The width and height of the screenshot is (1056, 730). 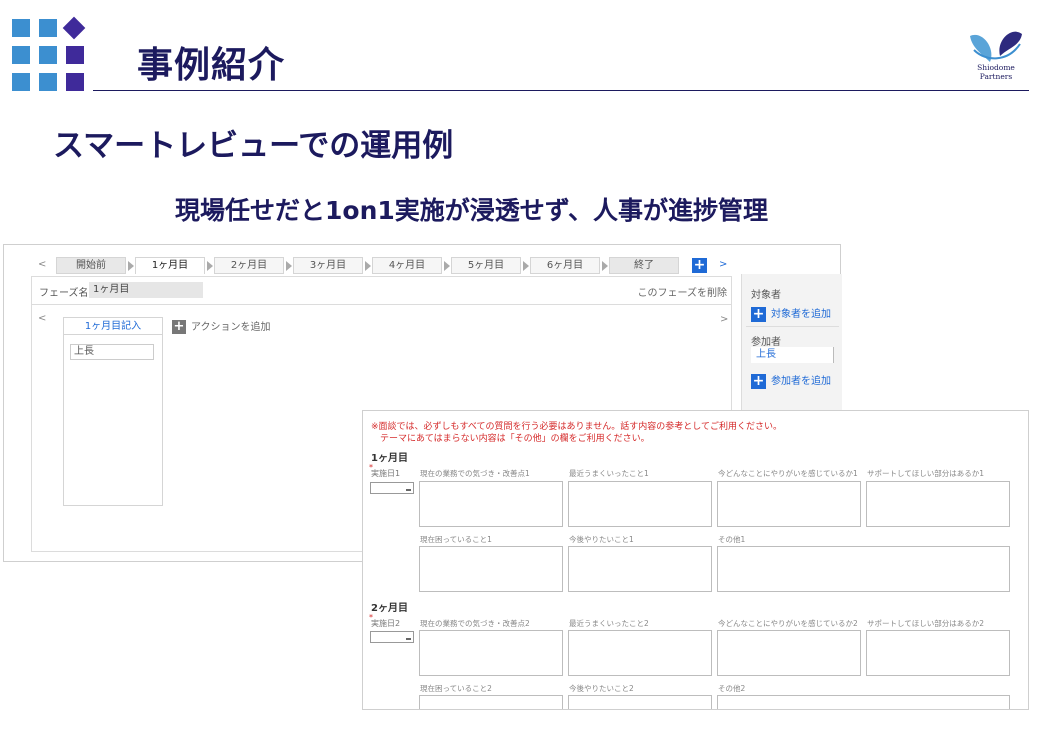 What do you see at coordinates (996, 72) in the screenshot?
I see `brand-name: Shiodome Partners` at bounding box center [996, 72].